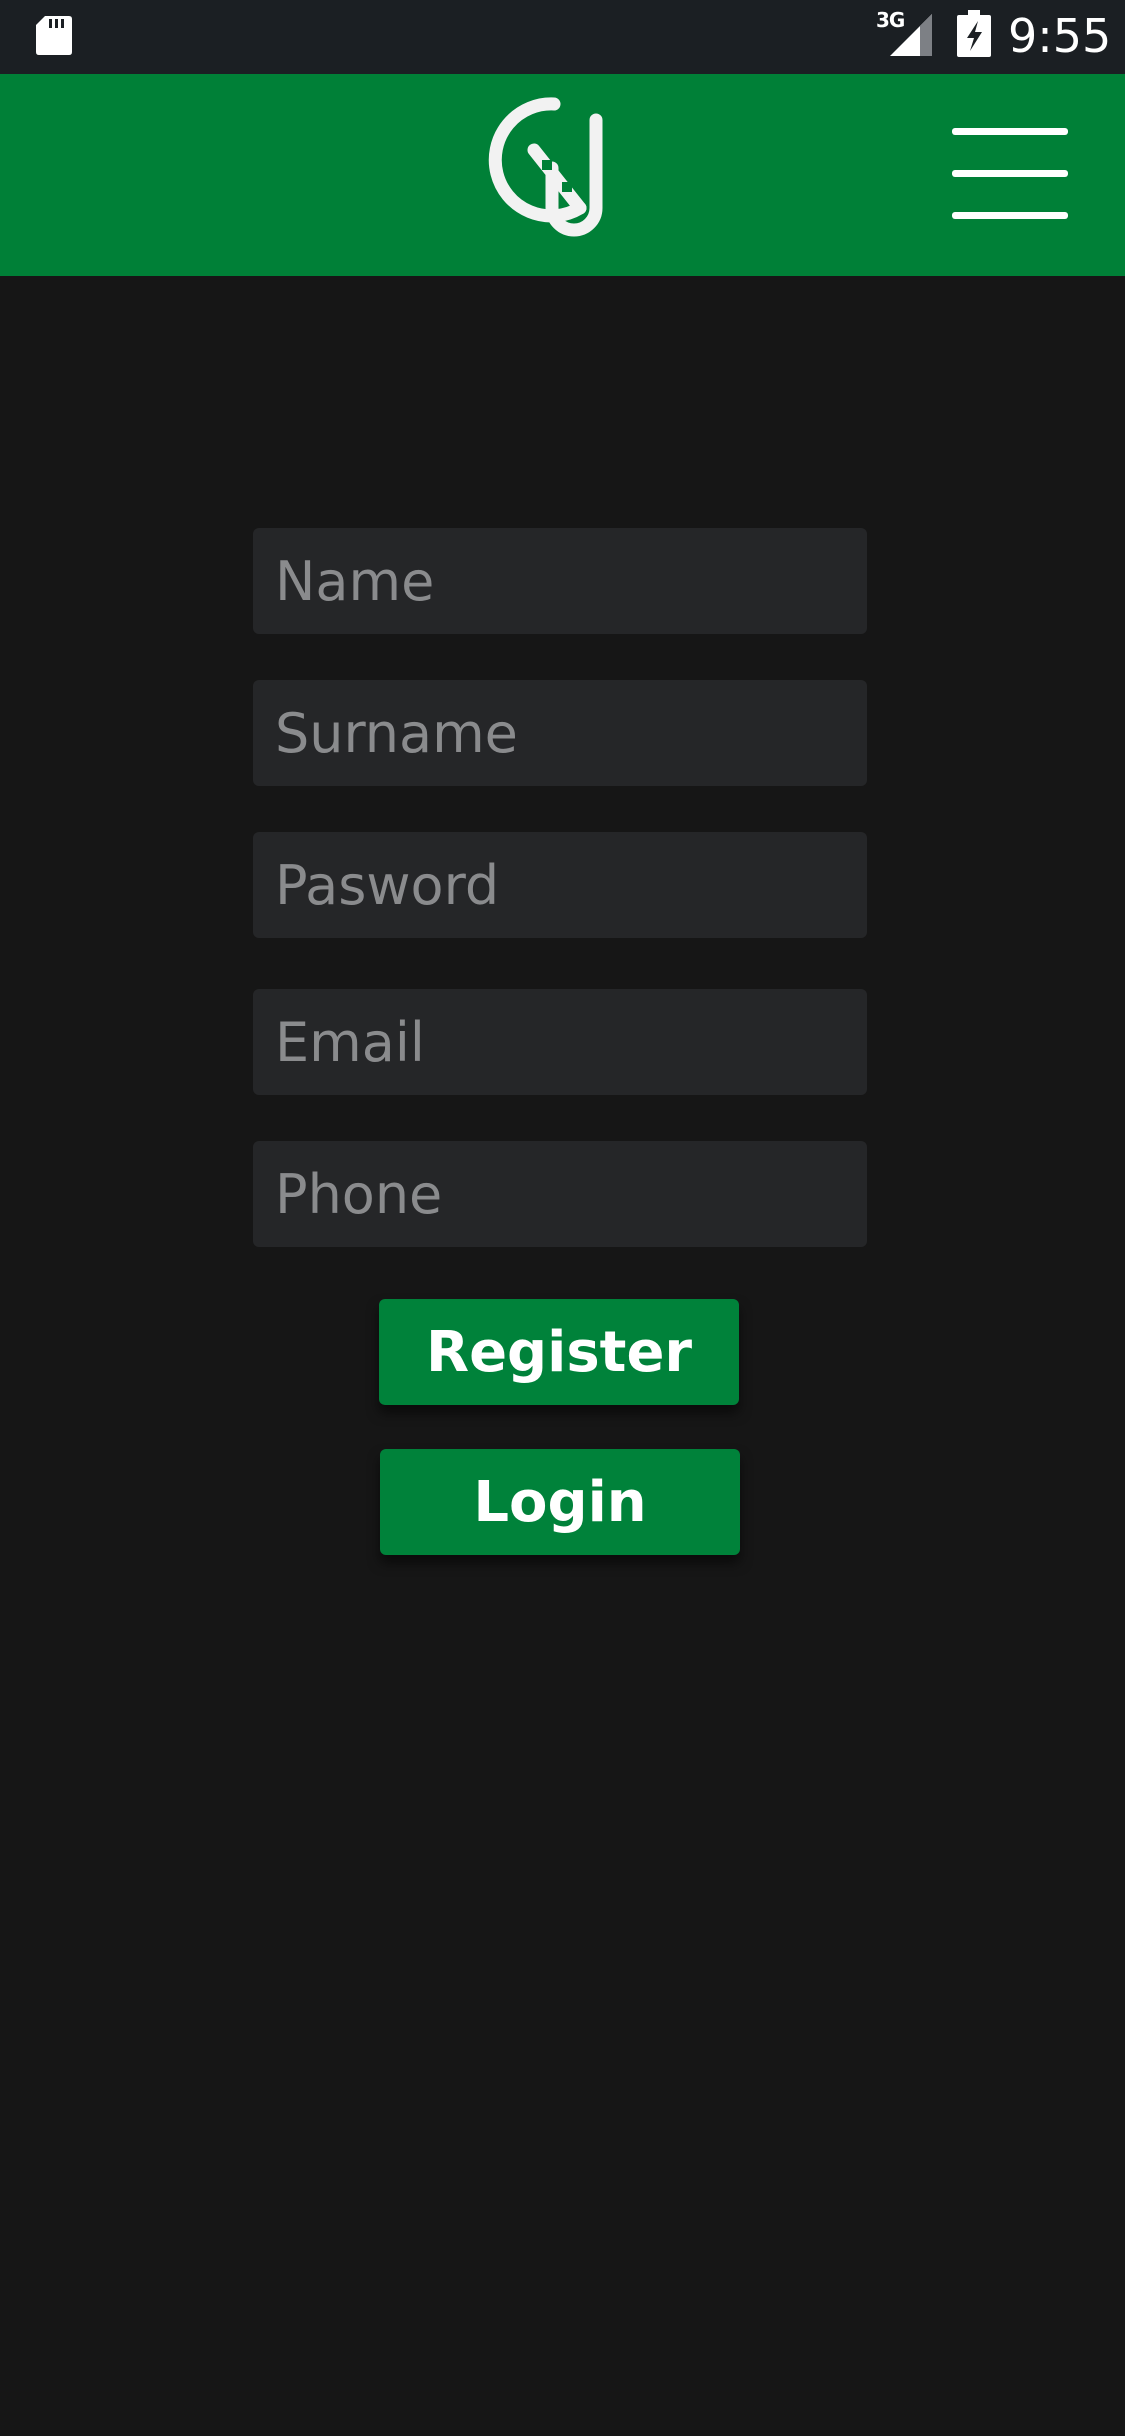 The height and width of the screenshot is (2436, 1125). I want to click on surname-input, so click(560, 733).